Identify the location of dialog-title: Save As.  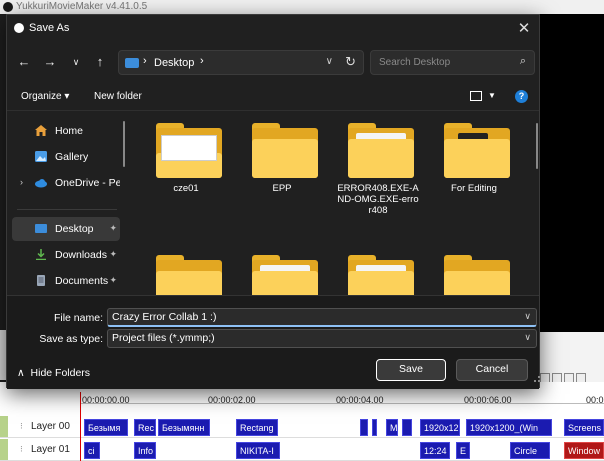
(49, 28).